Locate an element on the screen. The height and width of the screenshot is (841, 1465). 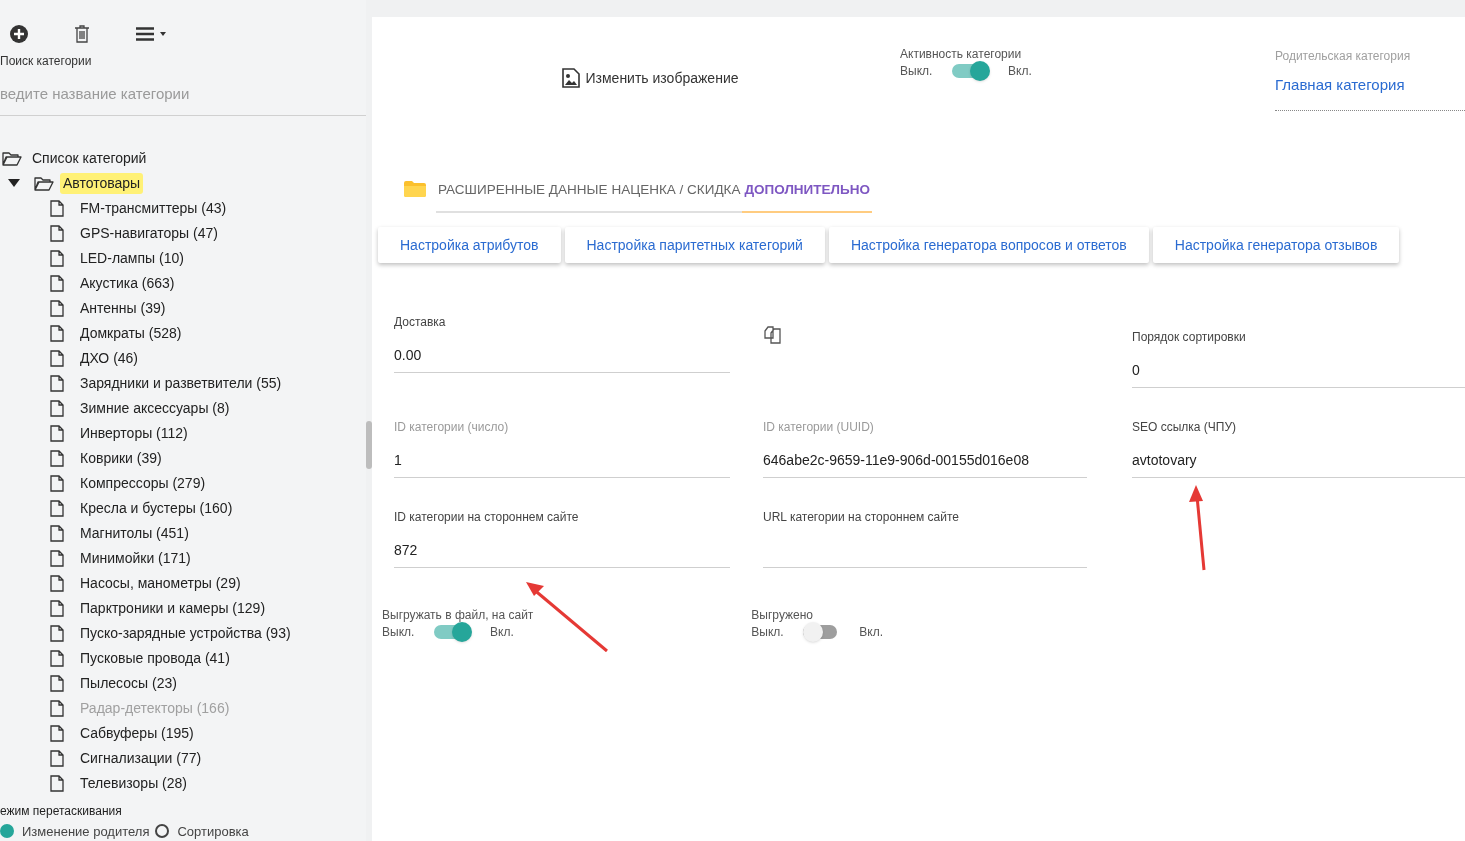
tree-item: Парктроники и камеры (129) is located at coordinates (173, 608).